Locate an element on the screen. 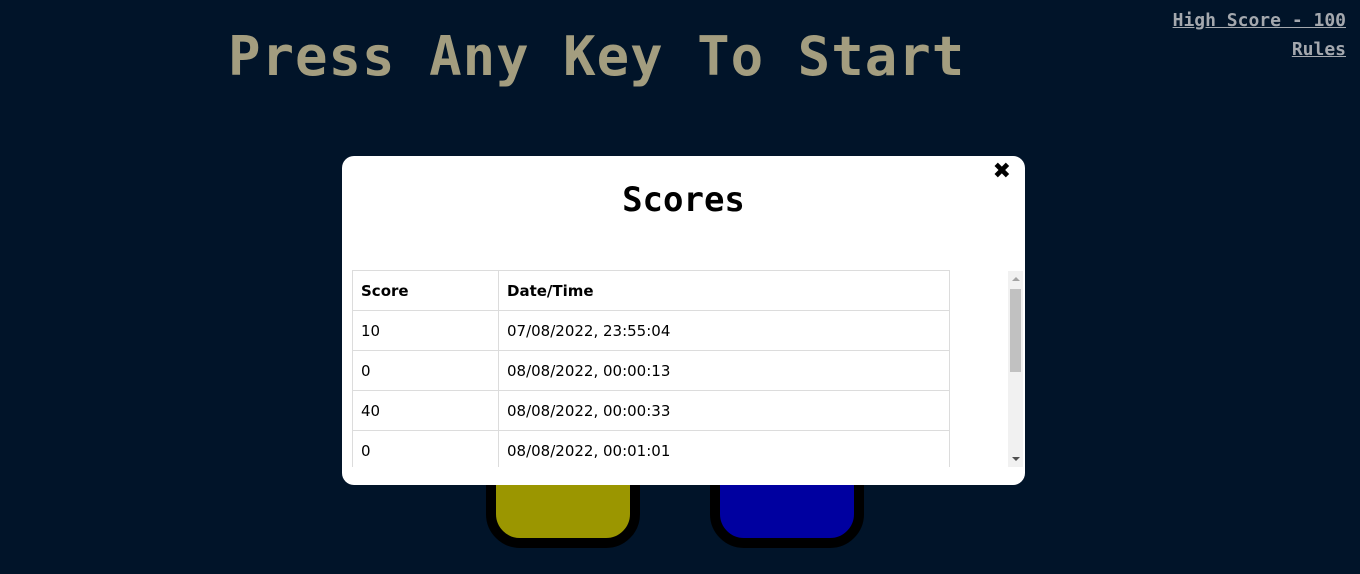 The height and width of the screenshot is (574, 1360). vertical-scrollbar is located at coordinates (1015, 369).